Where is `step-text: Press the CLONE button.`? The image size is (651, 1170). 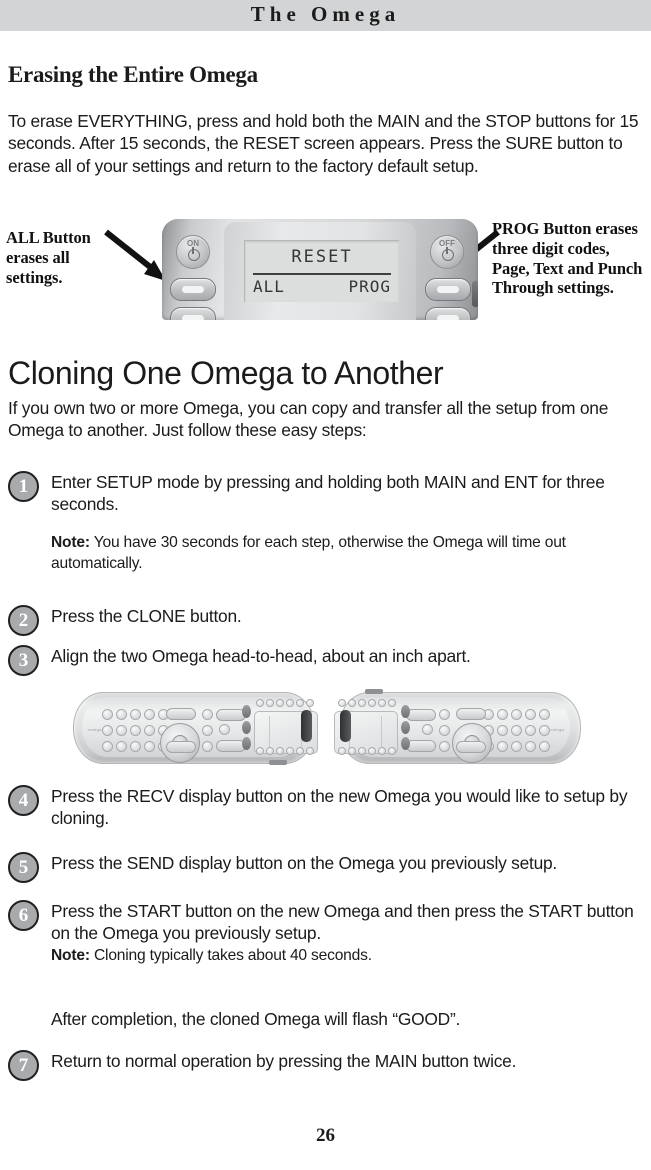 step-text: Press the CLONE button. is located at coordinates (146, 616).